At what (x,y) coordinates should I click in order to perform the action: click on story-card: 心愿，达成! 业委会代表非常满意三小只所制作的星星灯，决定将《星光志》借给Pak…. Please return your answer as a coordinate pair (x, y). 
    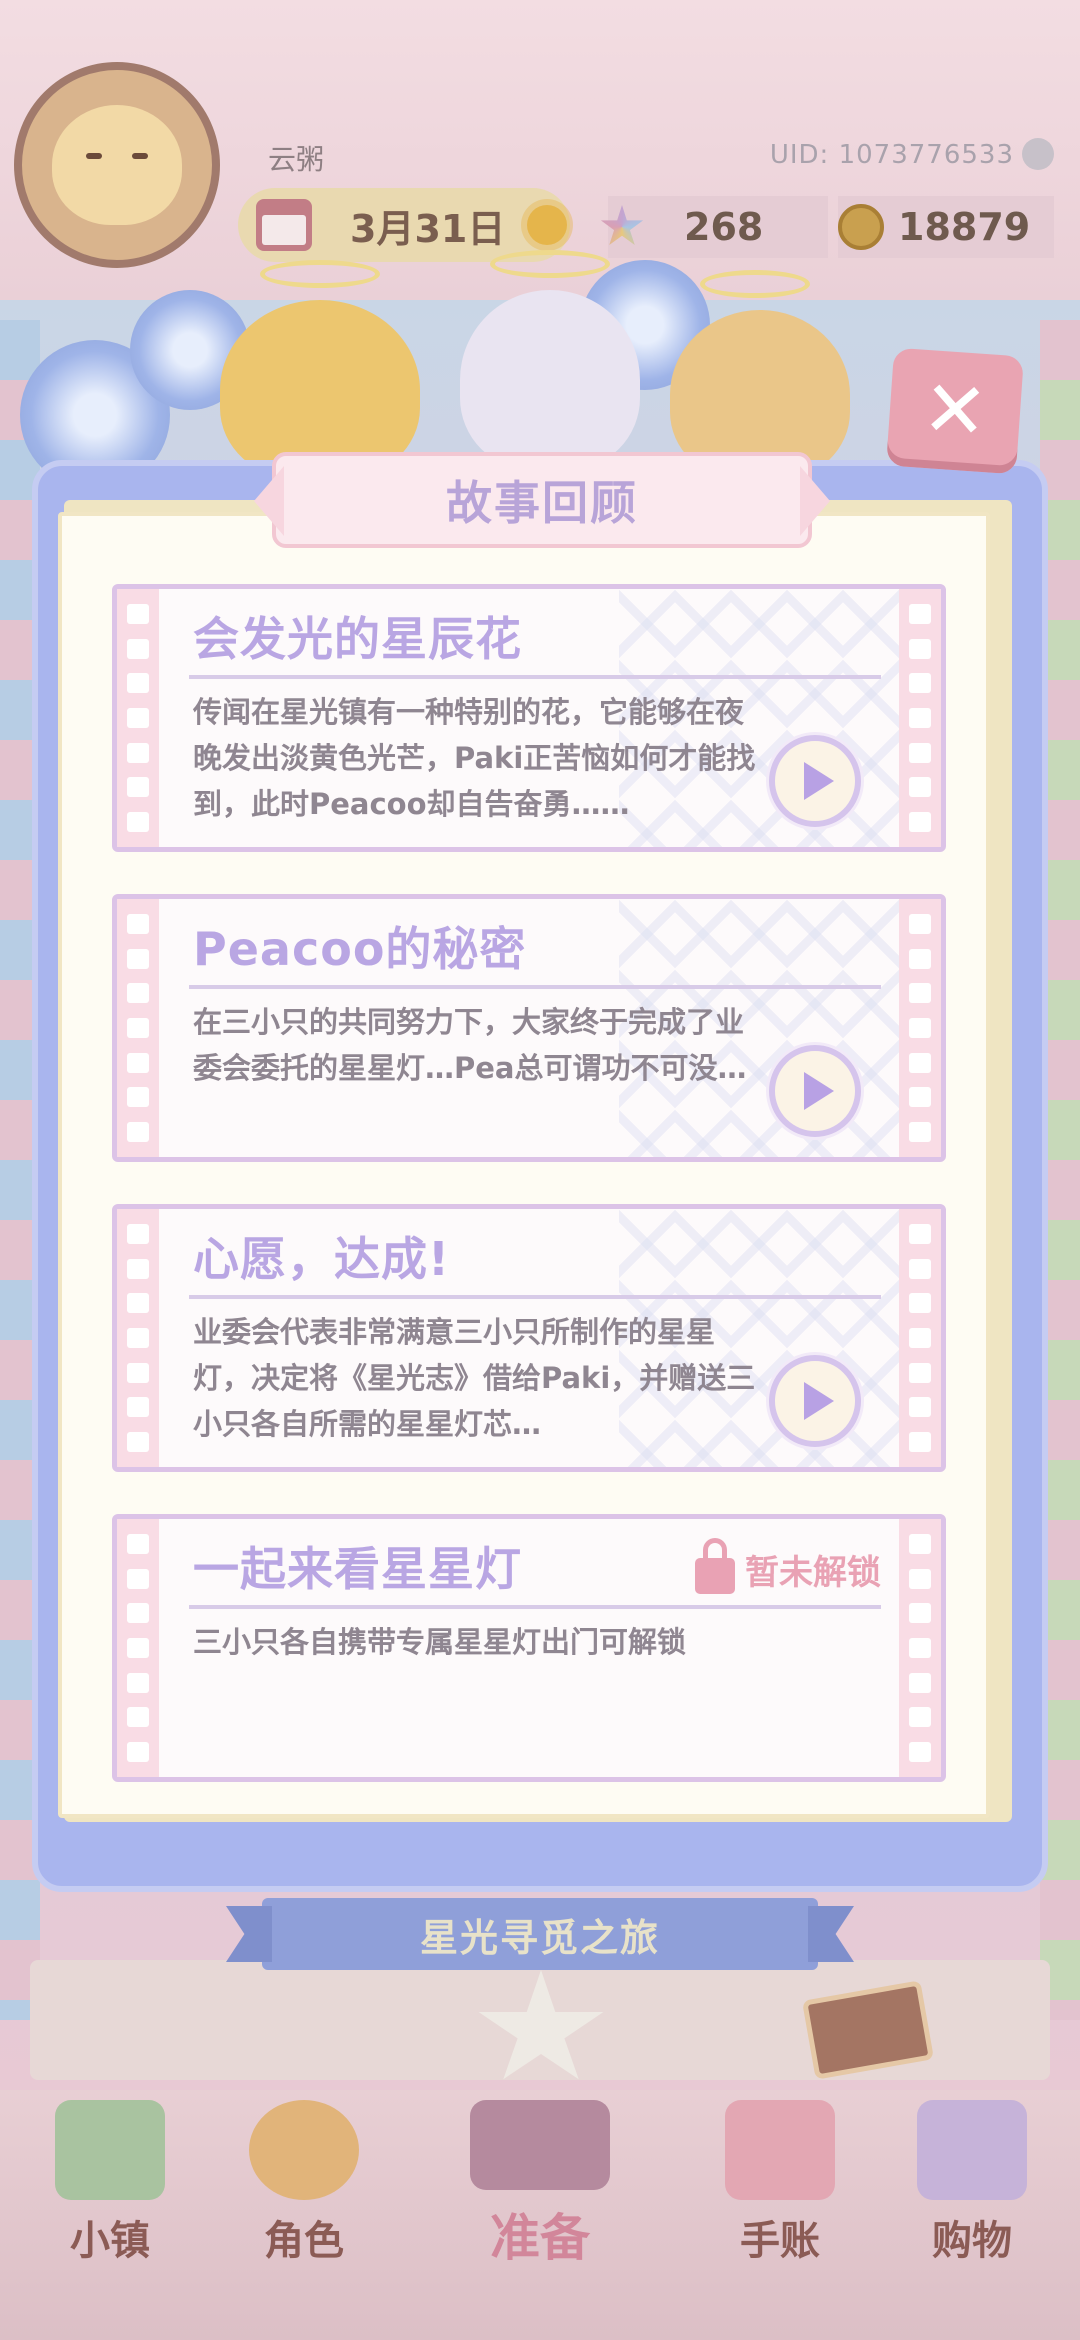
    Looking at the image, I should click on (529, 1338).